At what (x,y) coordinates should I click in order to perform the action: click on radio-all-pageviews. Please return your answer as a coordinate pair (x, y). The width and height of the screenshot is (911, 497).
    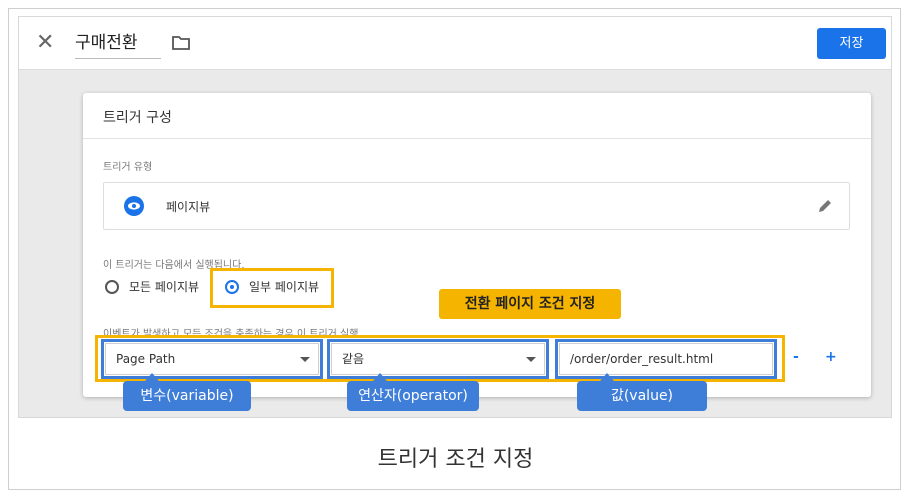
    Looking at the image, I should click on (112, 287).